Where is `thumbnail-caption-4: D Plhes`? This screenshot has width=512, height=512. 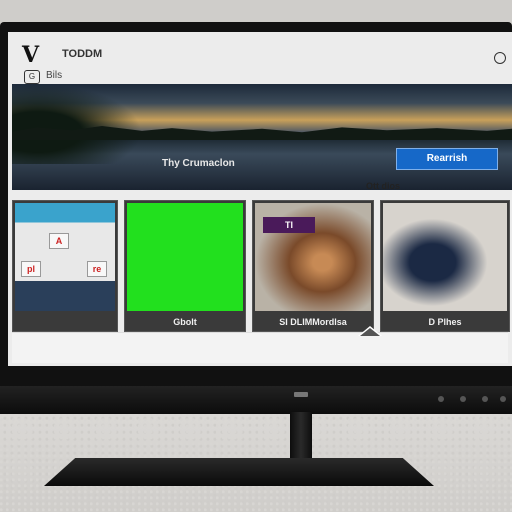 thumbnail-caption-4: D Plhes is located at coordinates (445, 322).